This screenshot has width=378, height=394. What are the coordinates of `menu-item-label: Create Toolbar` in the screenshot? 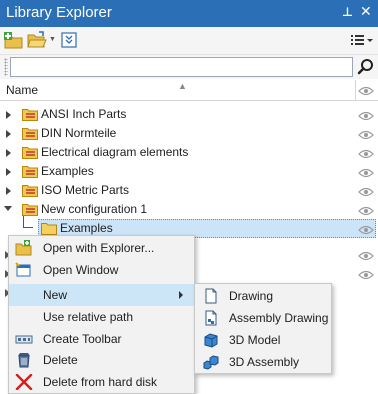 It's located at (82, 339).